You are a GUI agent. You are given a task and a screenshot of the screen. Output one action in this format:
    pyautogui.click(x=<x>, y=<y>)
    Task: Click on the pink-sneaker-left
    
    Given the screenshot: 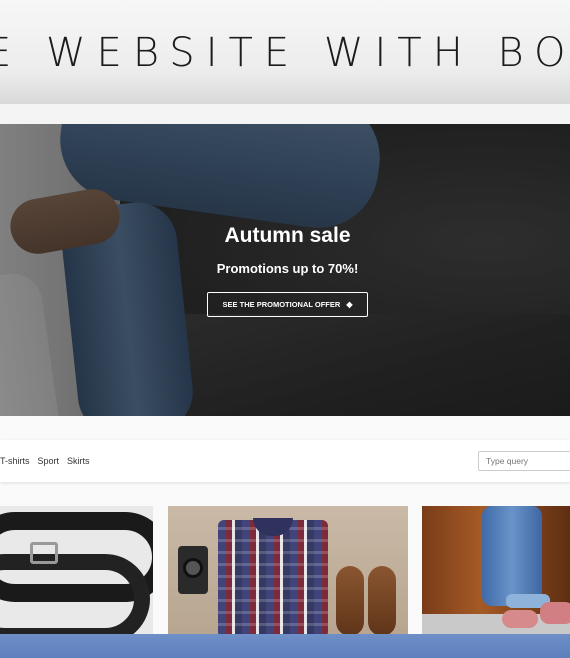 What is the action you would take?
    pyautogui.click(x=520, y=619)
    